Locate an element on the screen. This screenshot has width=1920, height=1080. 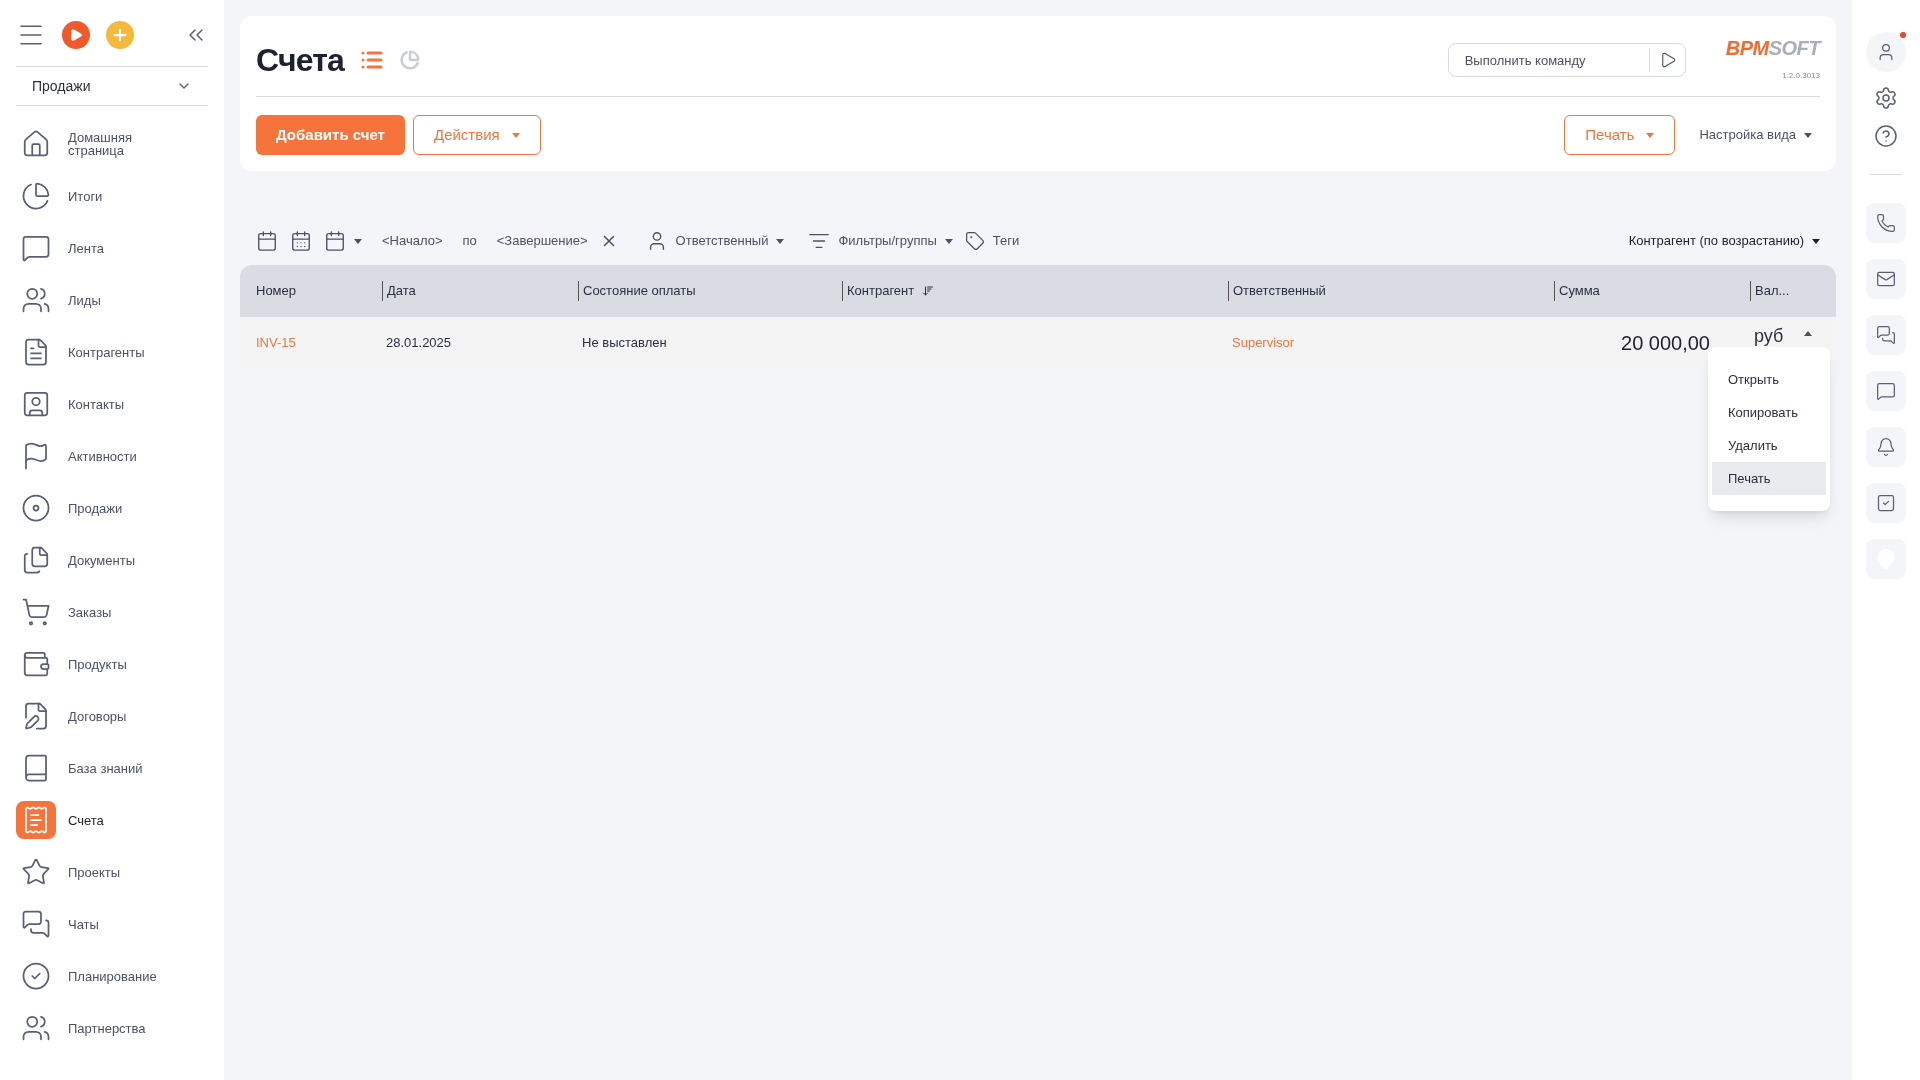
sort-icon is located at coordinates (928, 291).